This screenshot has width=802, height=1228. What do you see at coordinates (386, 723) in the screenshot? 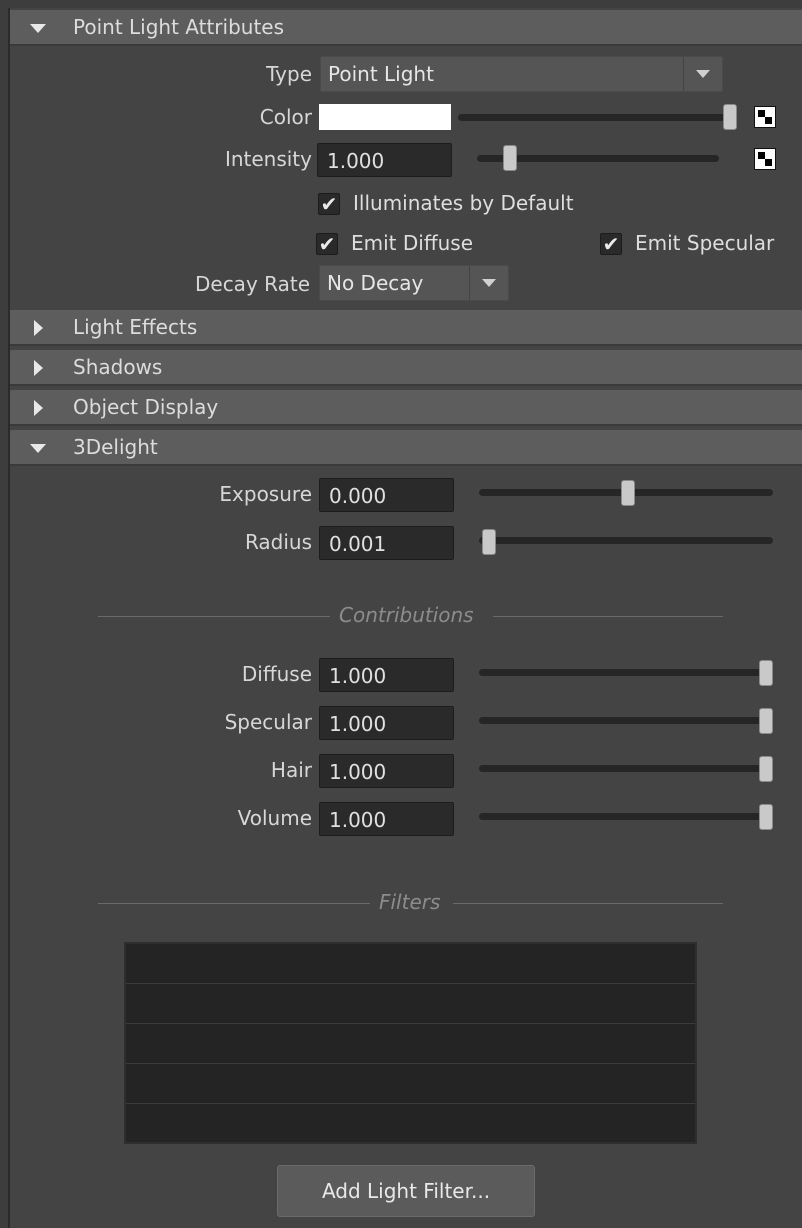
I see `specular-field: 1.000` at bounding box center [386, 723].